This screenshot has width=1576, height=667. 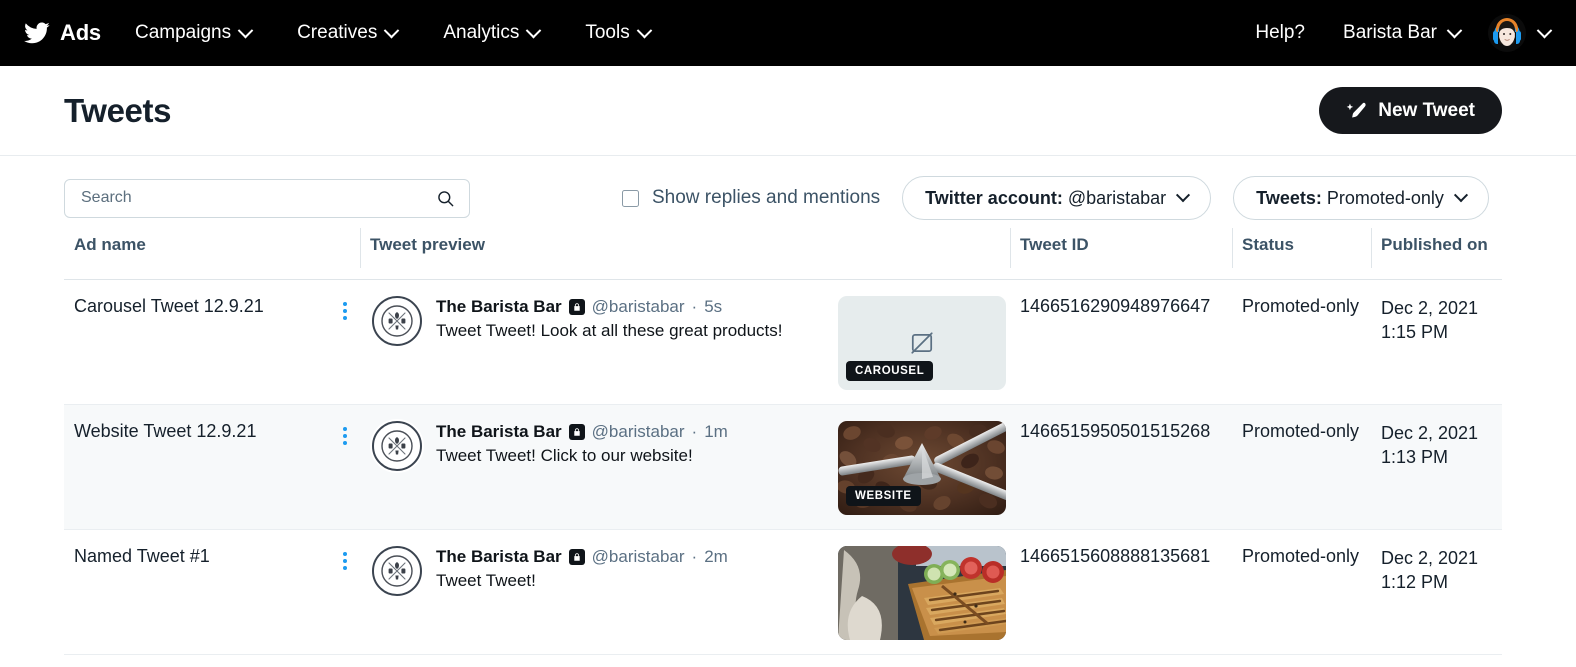 I want to click on tweet-text: Tweet Tweet! Click to our website!, so click(x=564, y=456).